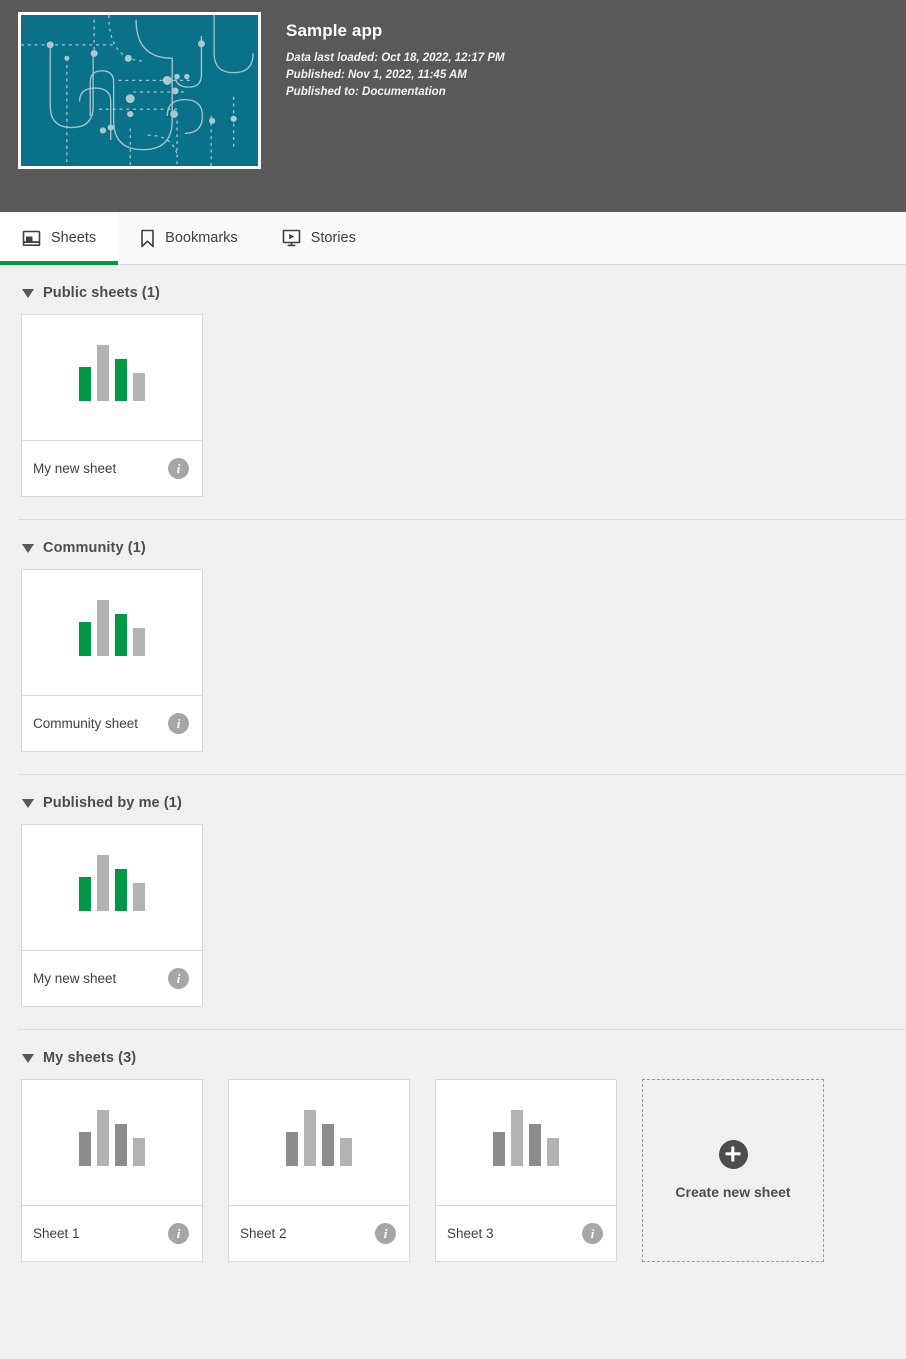 Image resolution: width=906 pixels, height=1359 pixels. What do you see at coordinates (333, 238) in the screenshot?
I see `tab-stories-label: Stories` at bounding box center [333, 238].